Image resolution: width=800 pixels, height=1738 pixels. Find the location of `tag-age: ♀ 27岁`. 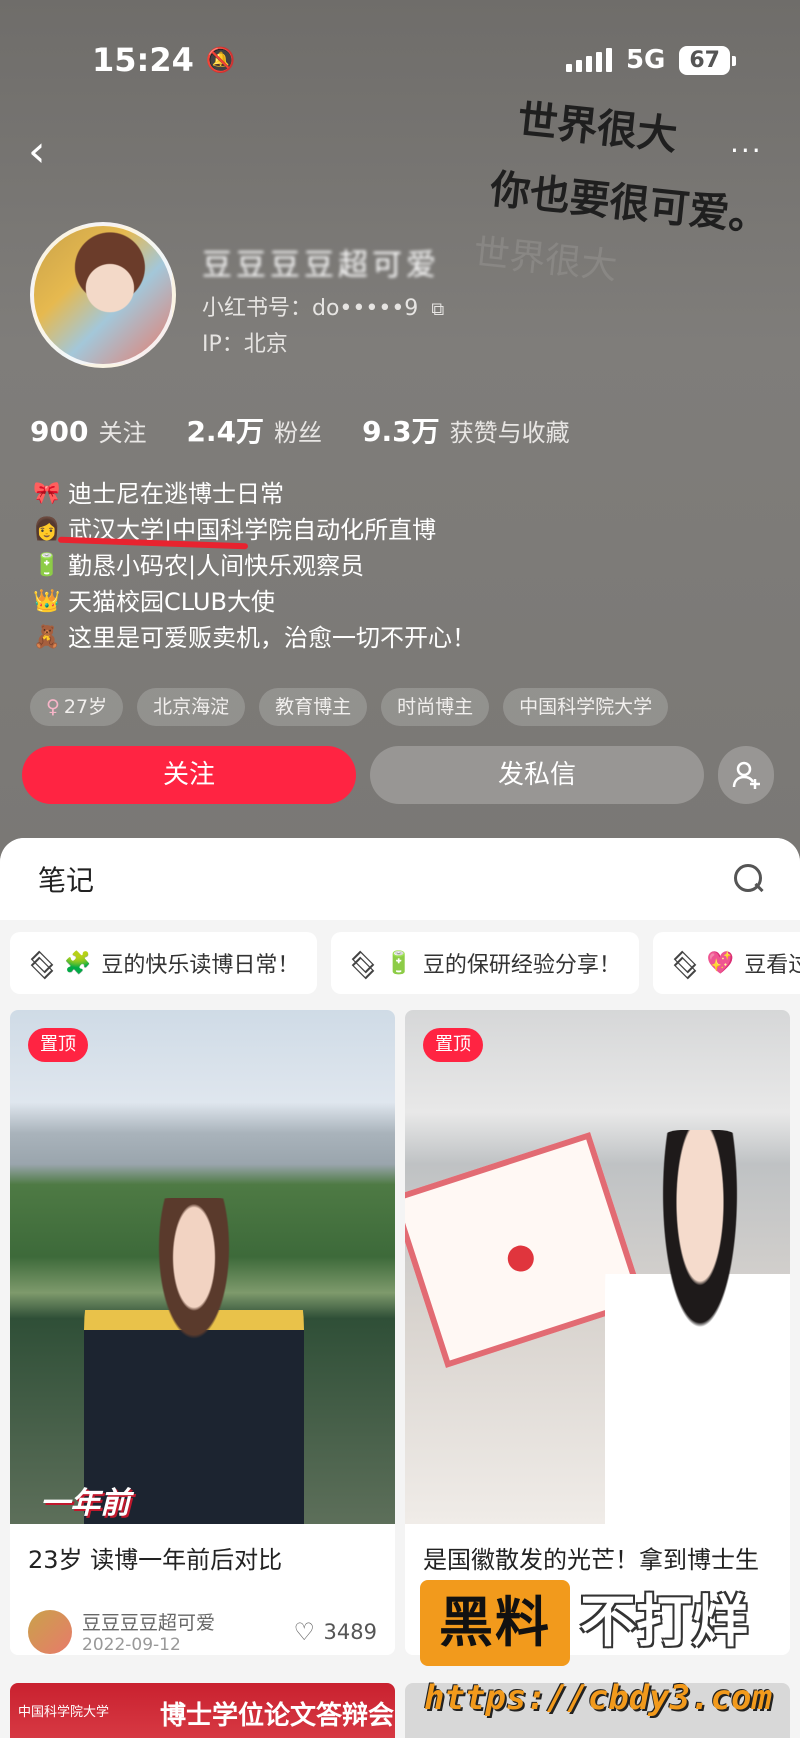

tag-age: ♀ 27岁 is located at coordinates (77, 707).